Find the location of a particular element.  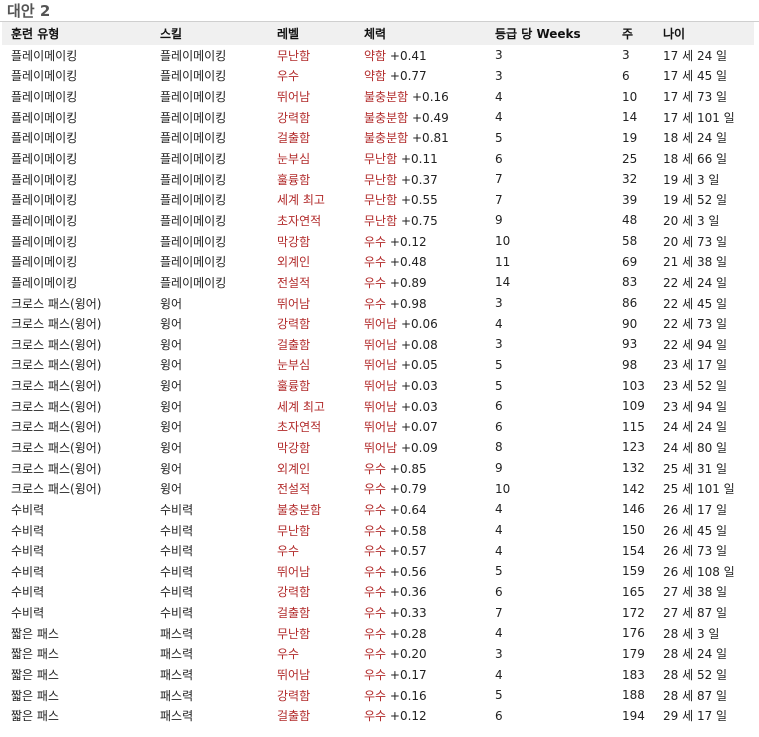

level-text: 걸출함 is located at coordinates (294, 716).